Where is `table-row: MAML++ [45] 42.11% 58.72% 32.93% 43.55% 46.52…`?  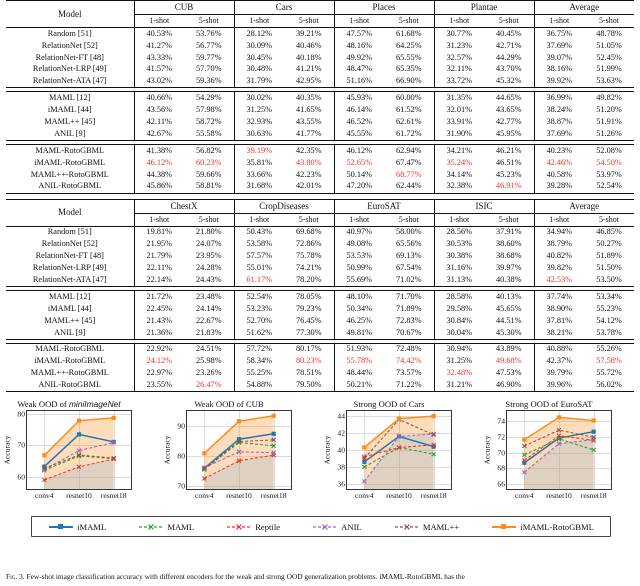
table-row: MAML++ [45] 42.11% 58.72% 32.93% 43.55% 46.52… is located at coordinates (320, 122).